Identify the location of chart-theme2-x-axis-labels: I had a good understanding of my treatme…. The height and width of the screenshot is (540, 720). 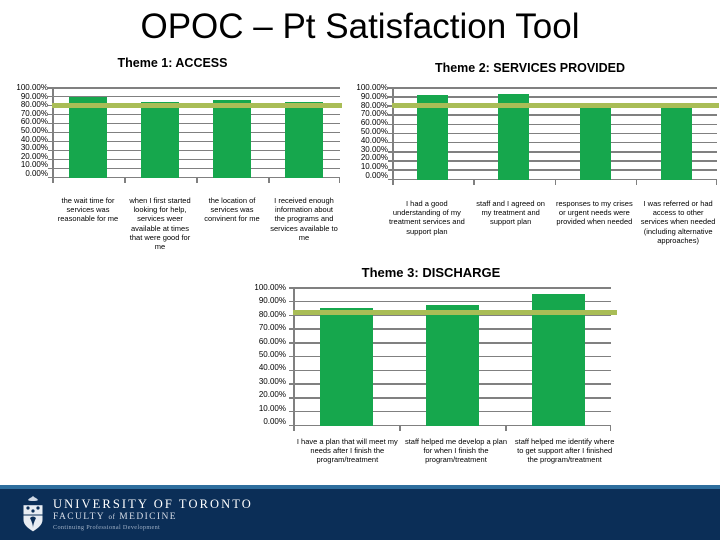
(552, 222).